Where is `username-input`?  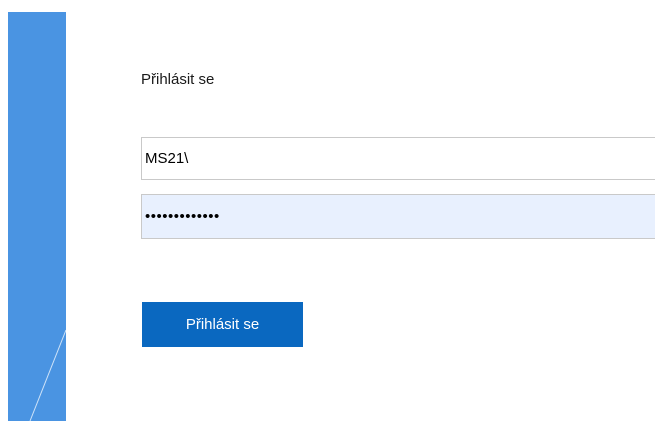 username-input is located at coordinates (398, 158).